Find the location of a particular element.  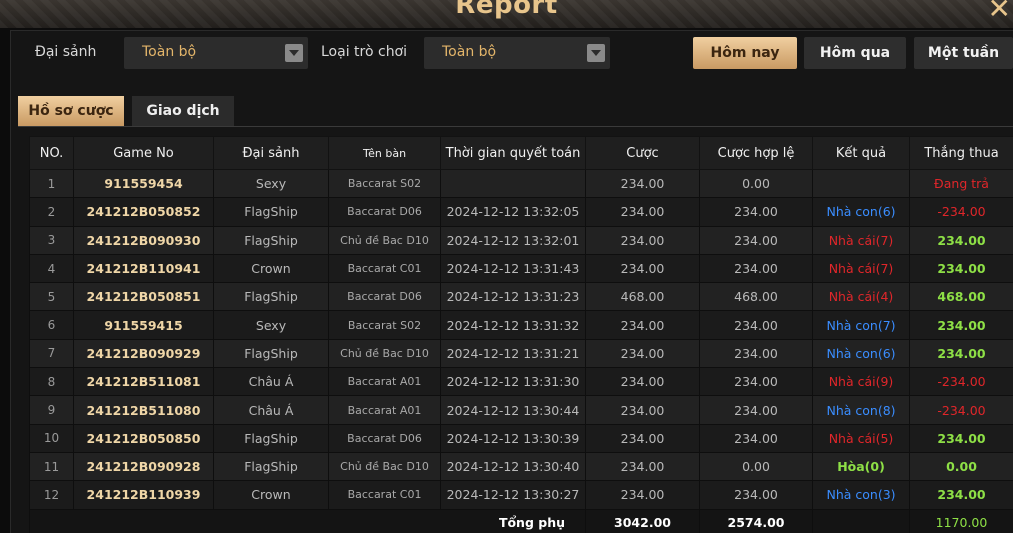

cell-no: 8 is located at coordinates (51, 382).